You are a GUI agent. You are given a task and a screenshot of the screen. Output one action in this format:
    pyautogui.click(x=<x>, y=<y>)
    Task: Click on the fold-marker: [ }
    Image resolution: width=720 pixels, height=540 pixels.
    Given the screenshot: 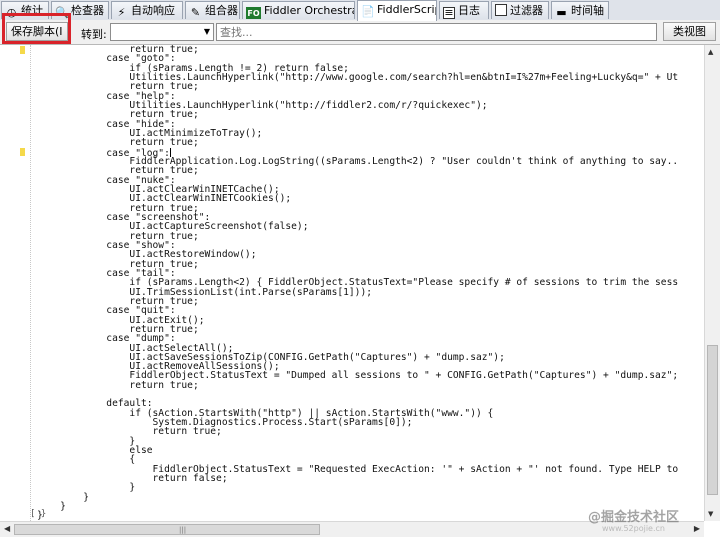 What is the action you would take?
    pyautogui.click(x=38, y=514)
    